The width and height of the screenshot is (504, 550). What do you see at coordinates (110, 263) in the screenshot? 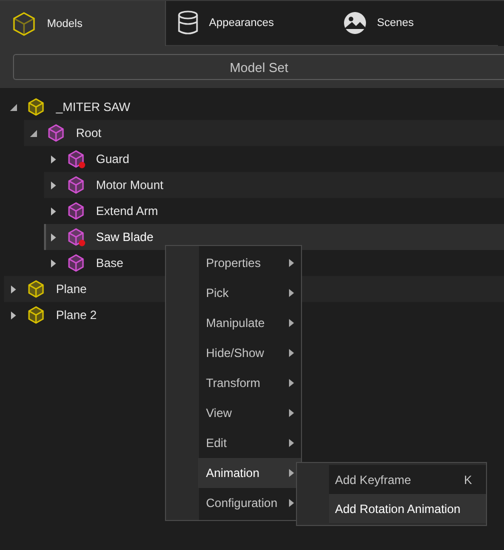
I see `tree-item-label: Base` at bounding box center [110, 263].